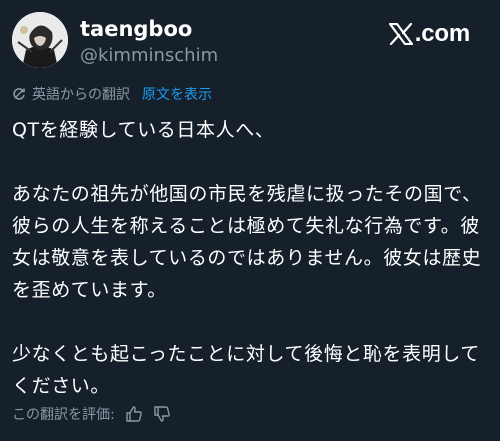 The width and height of the screenshot is (500, 441). Describe the element at coordinates (149, 56) in the screenshot. I see `user-handle: @kimminschim` at that location.